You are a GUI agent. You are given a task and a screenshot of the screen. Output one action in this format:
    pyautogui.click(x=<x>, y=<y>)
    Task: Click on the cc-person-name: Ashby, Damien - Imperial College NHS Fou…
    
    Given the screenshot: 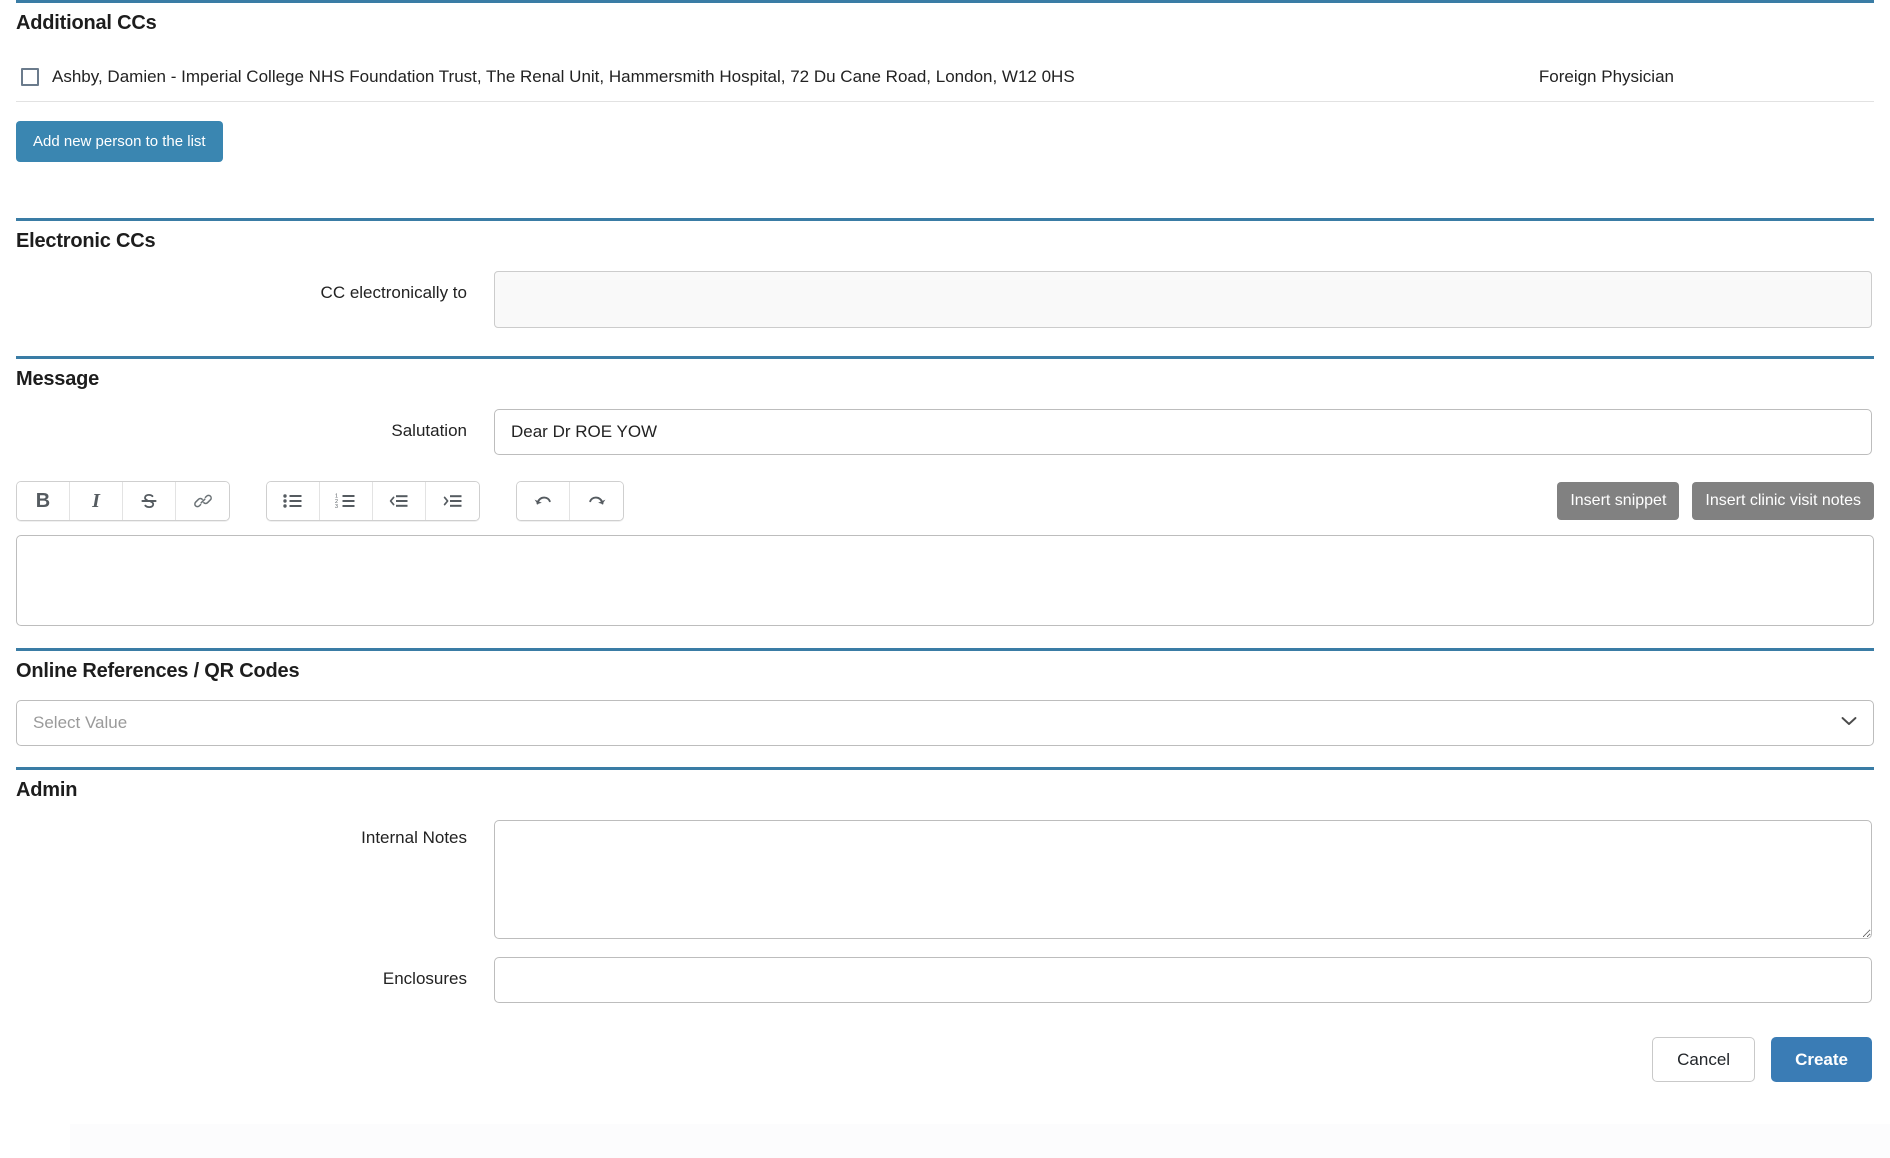 What is the action you would take?
    pyautogui.click(x=563, y=76)
    